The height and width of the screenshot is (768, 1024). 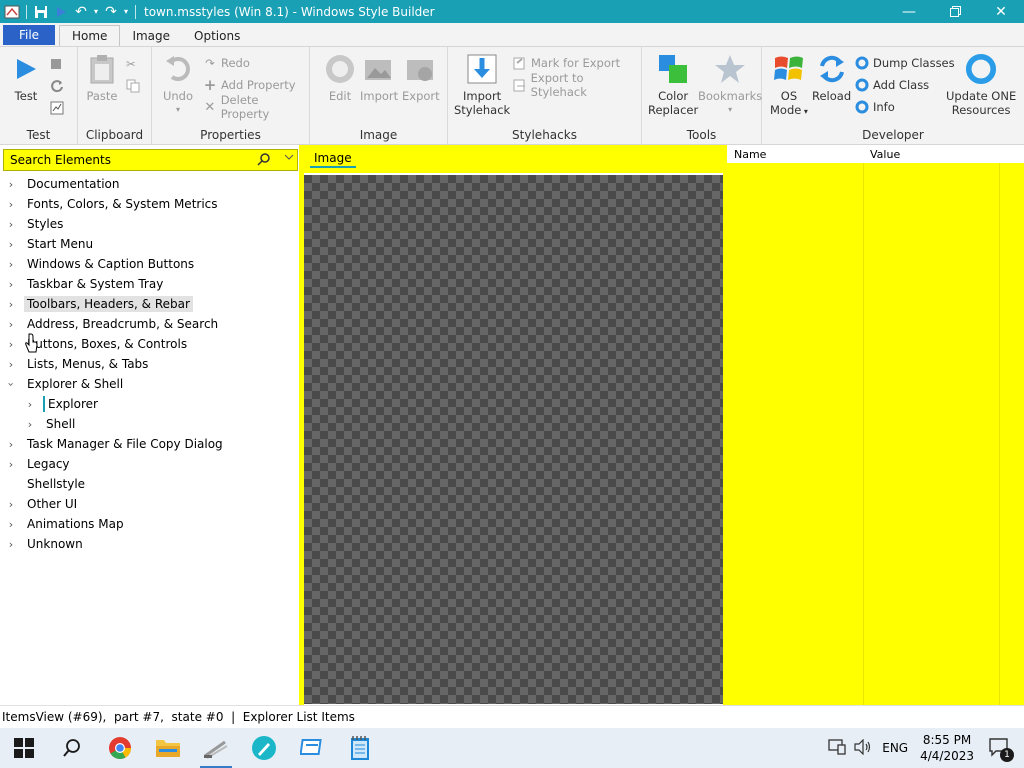 I want to click on chart-small-icon, so click(x=57, y=108).